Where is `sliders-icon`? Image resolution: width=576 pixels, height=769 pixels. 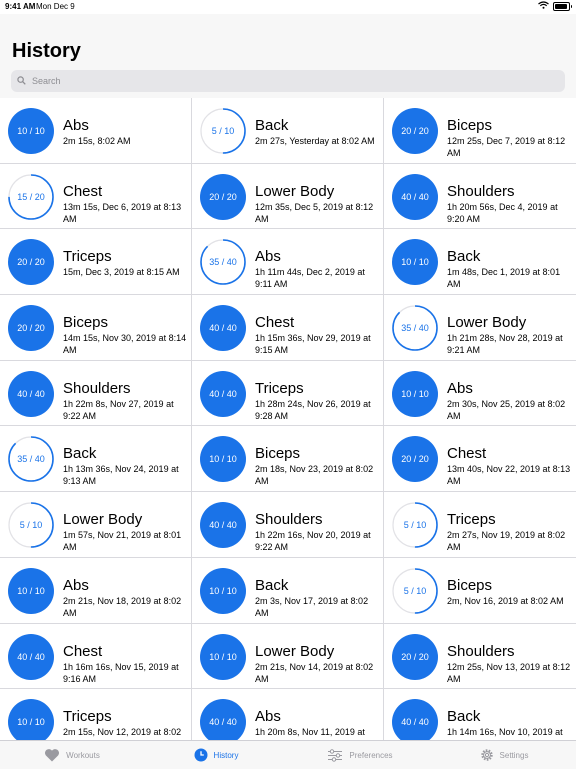 sliders-icon is located at coordinates (335, 755).